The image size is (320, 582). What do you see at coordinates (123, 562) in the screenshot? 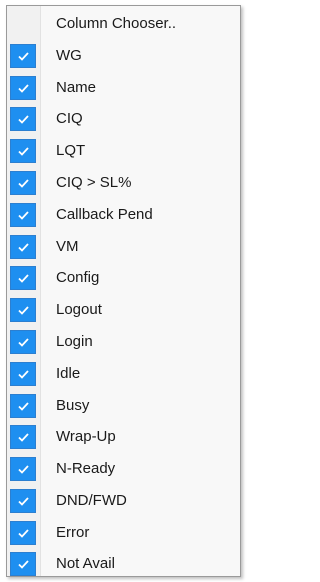
I see `menu-item-not-avail: Not Avail` at bounding box center [123, 562].